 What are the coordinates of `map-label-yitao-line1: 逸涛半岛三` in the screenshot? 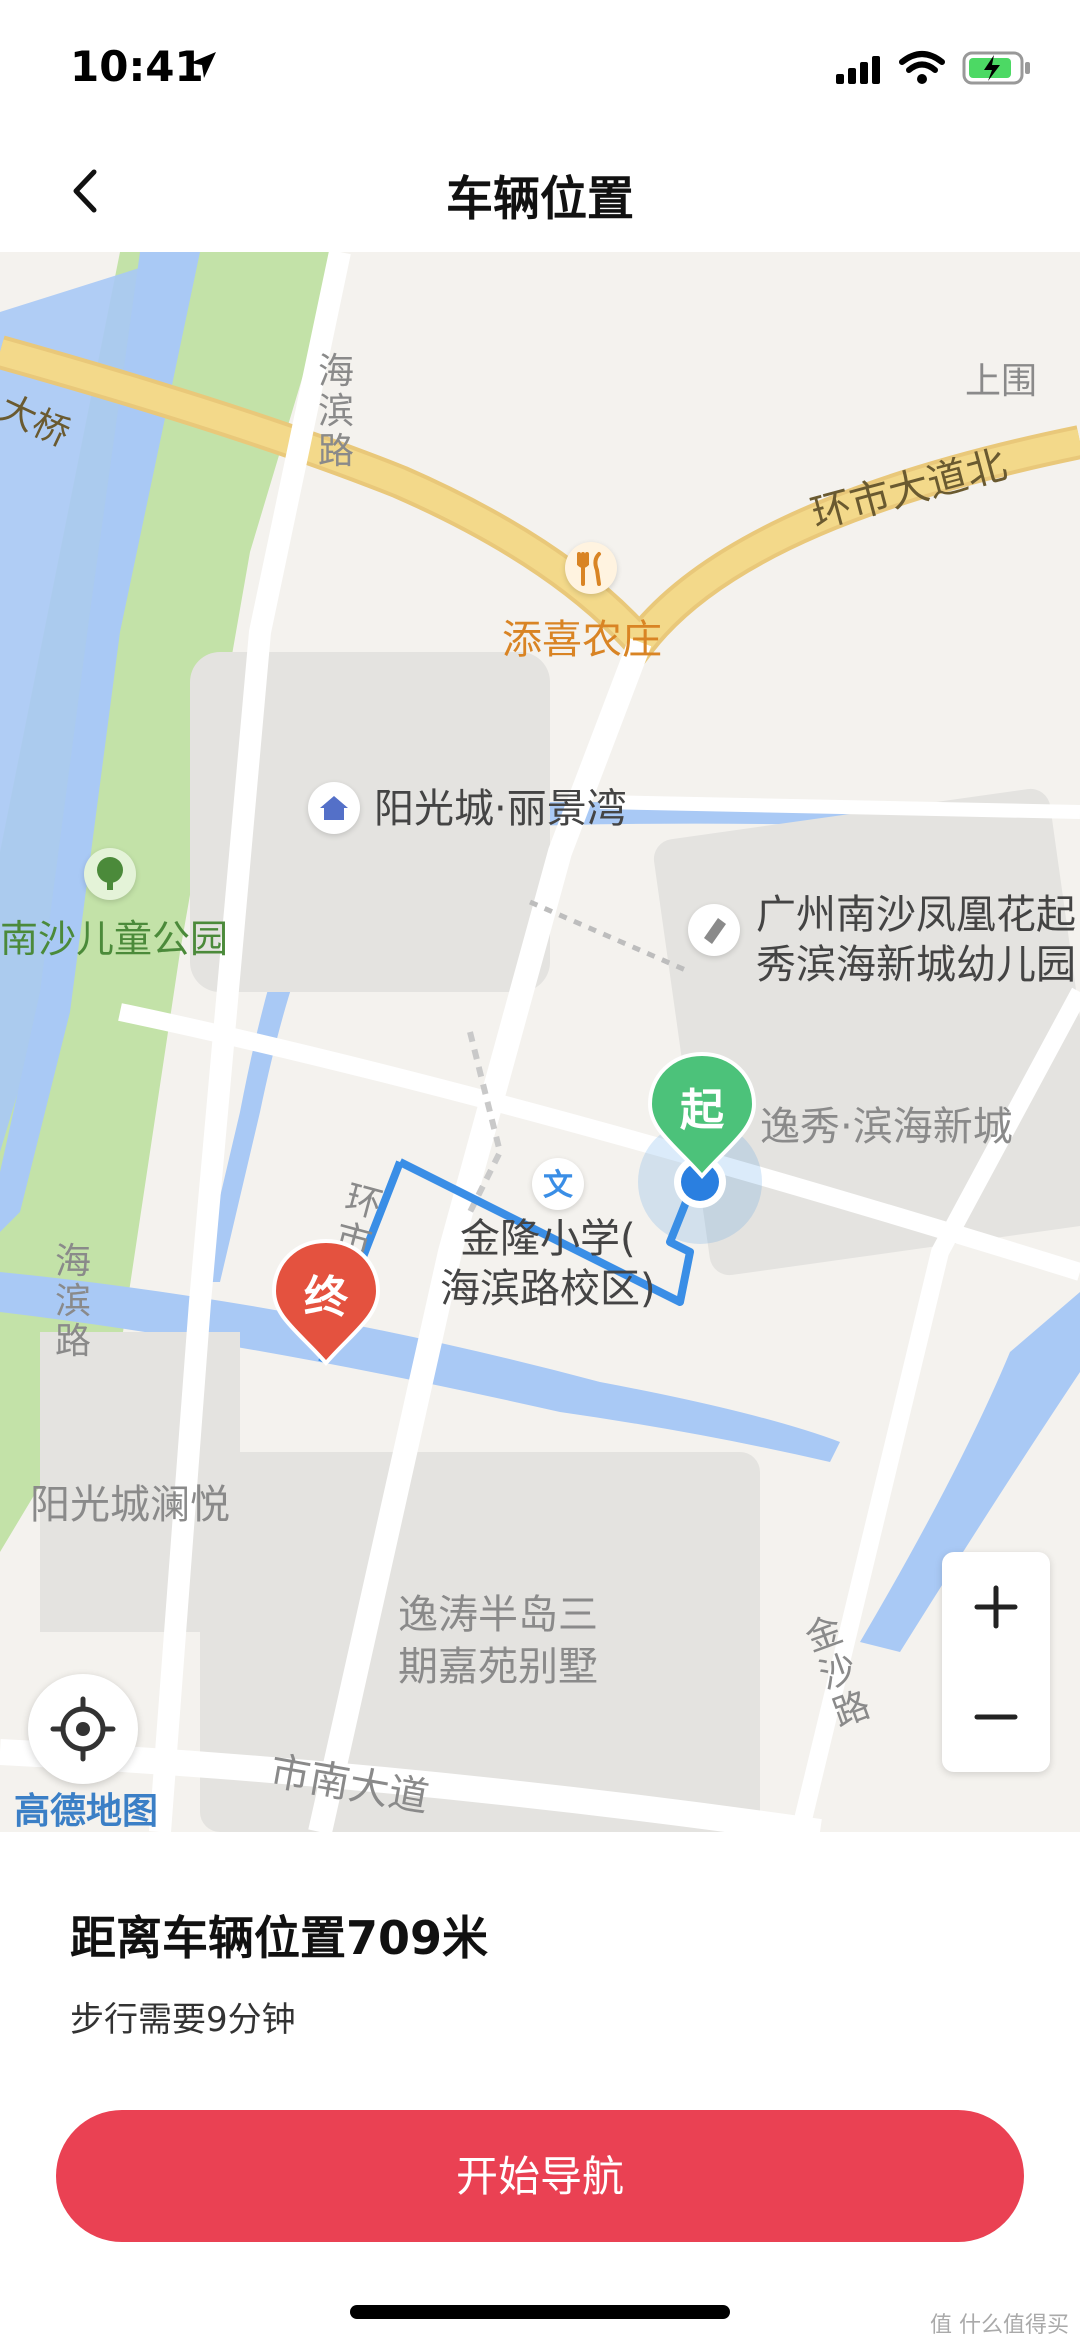 It's located at (498, 1615).